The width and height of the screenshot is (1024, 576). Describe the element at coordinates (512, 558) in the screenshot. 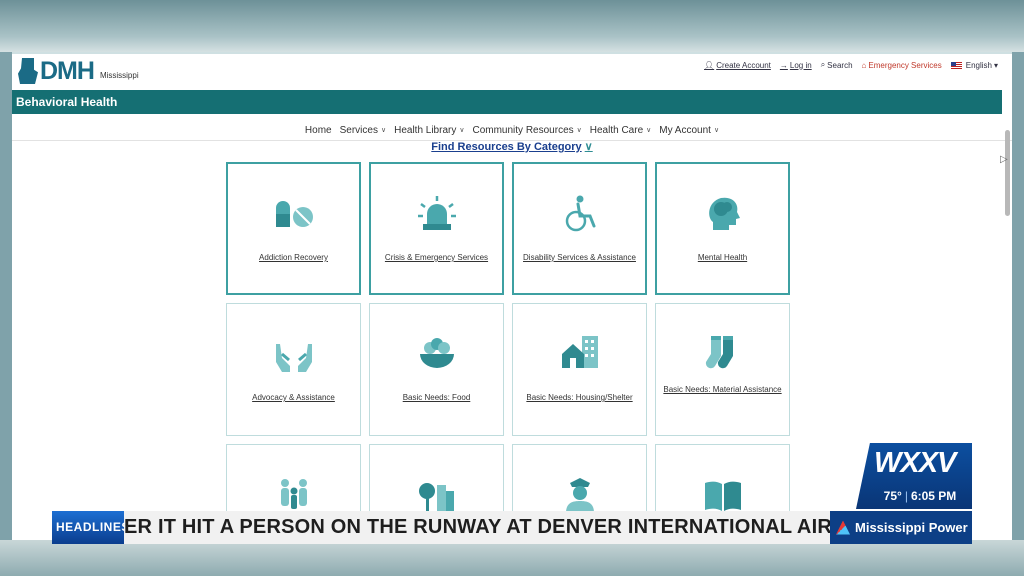

I see `tv-backdrop-bottom` at that location.